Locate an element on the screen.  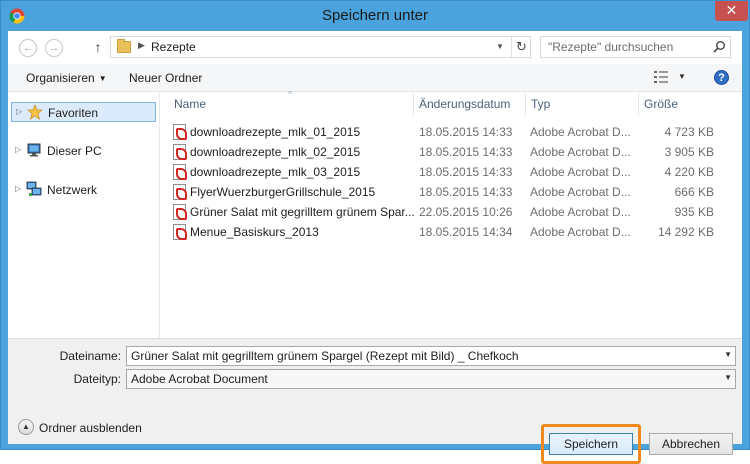
computer-icon is located at coordinates (34, 150).